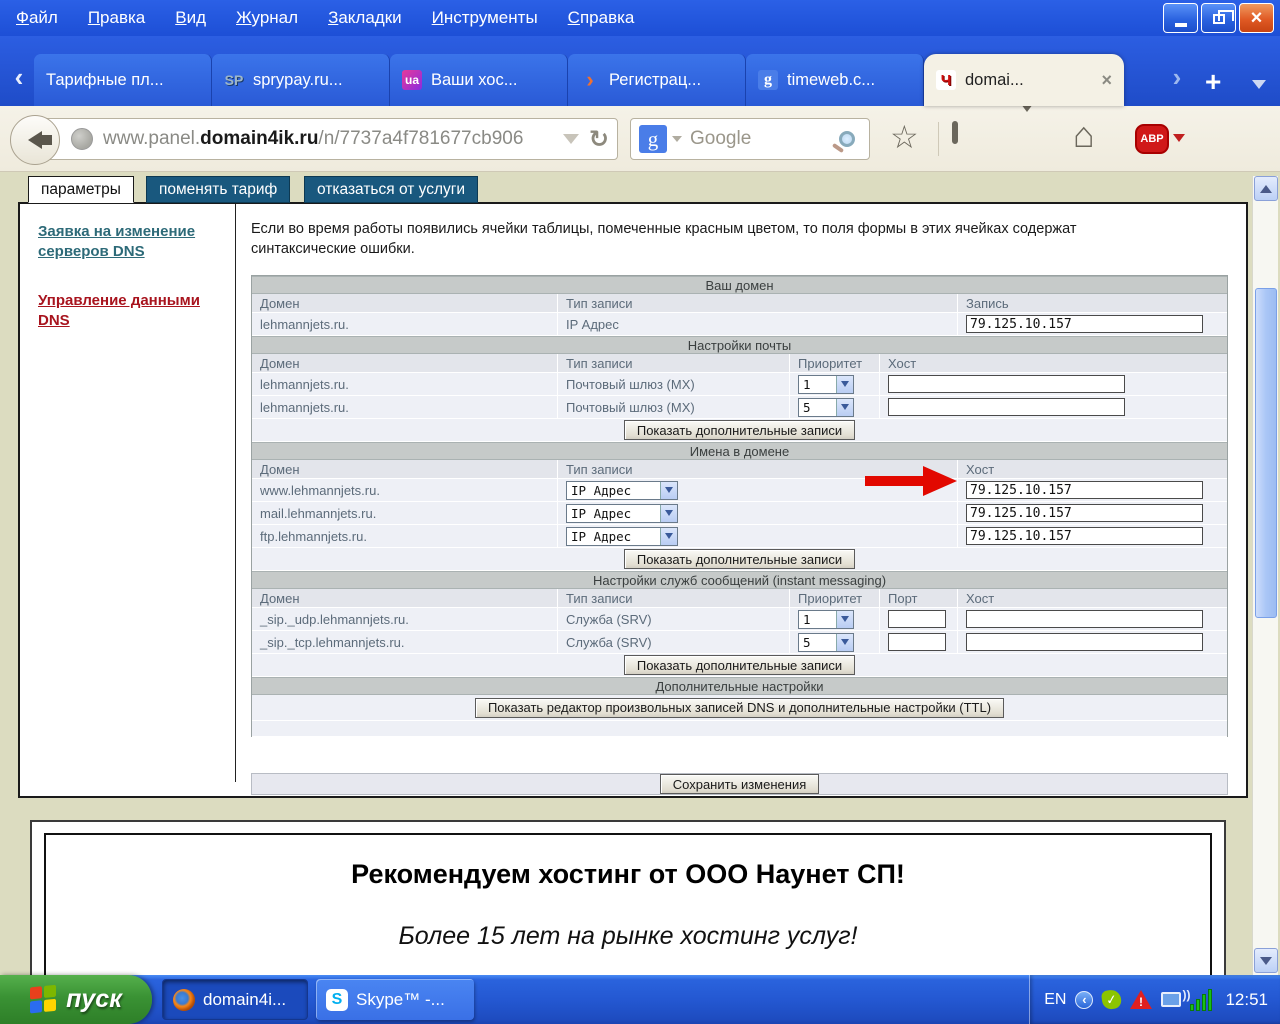  I want to click on col-header-port: Порт, so click(919, 598).